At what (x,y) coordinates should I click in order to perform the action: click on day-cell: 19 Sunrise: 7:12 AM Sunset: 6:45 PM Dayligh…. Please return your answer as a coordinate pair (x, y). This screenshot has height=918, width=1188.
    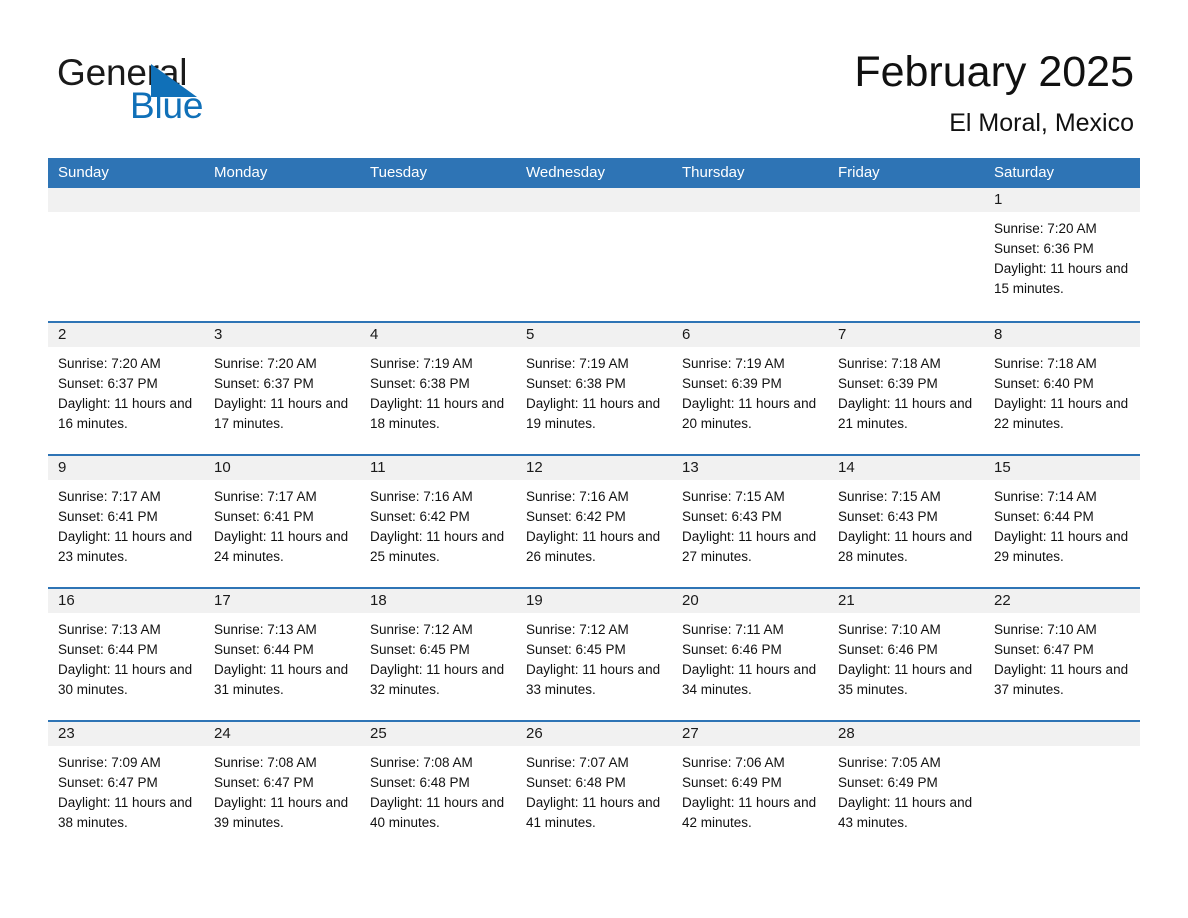
    Looking at the image, I should click on (594, 654).